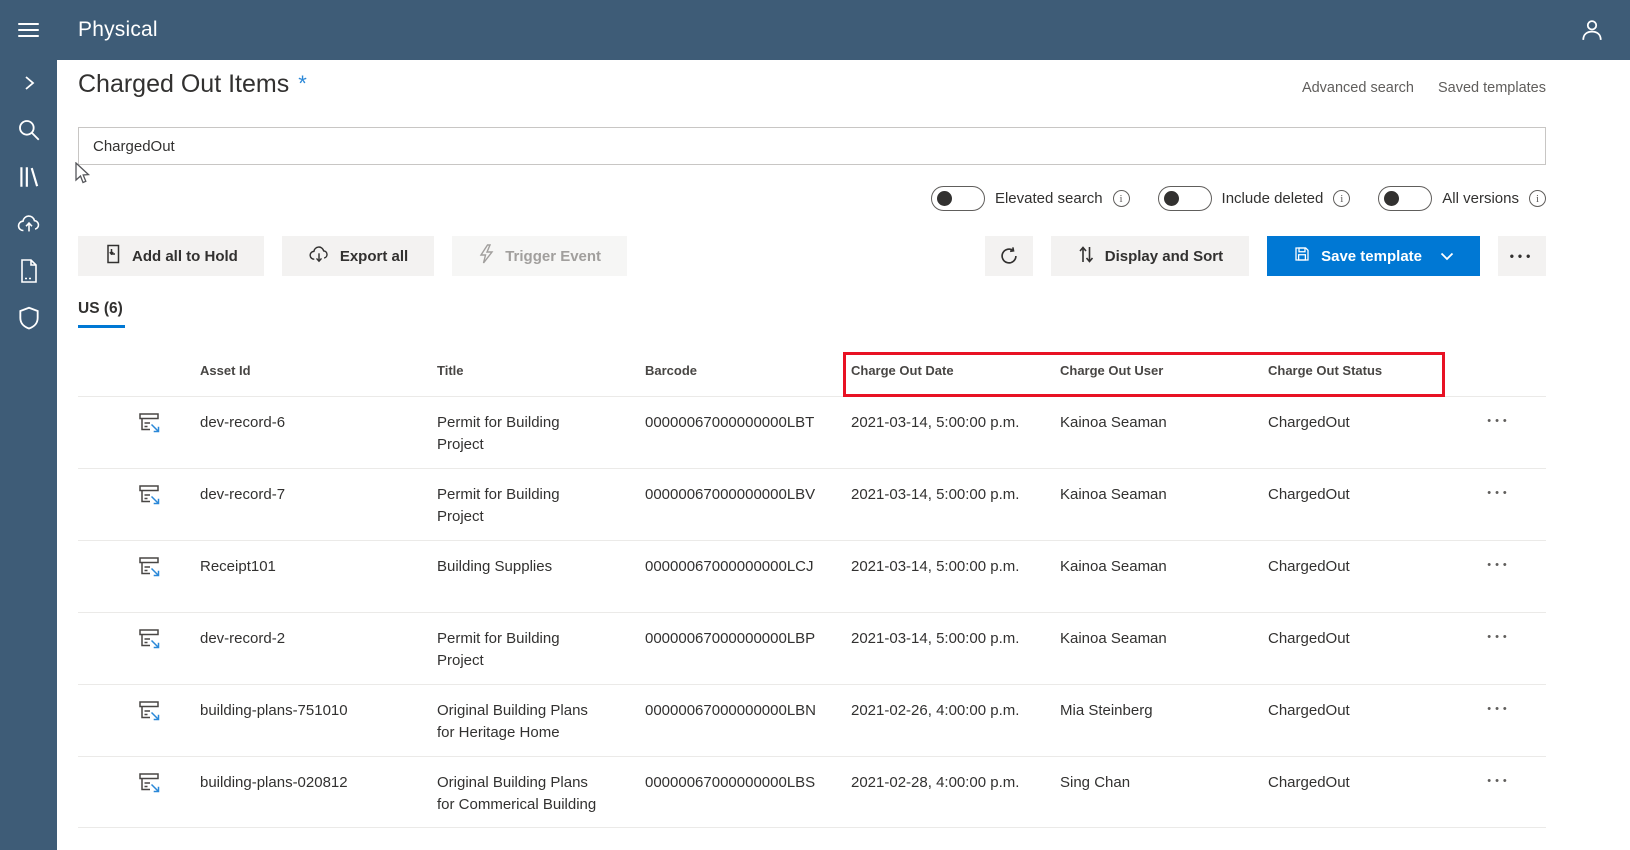 The image size is (1630, 850). What do you see at coordinates (957, 198) in the screenshot?
I see `elevated-search-toggle` at bounding box center [957, 198].